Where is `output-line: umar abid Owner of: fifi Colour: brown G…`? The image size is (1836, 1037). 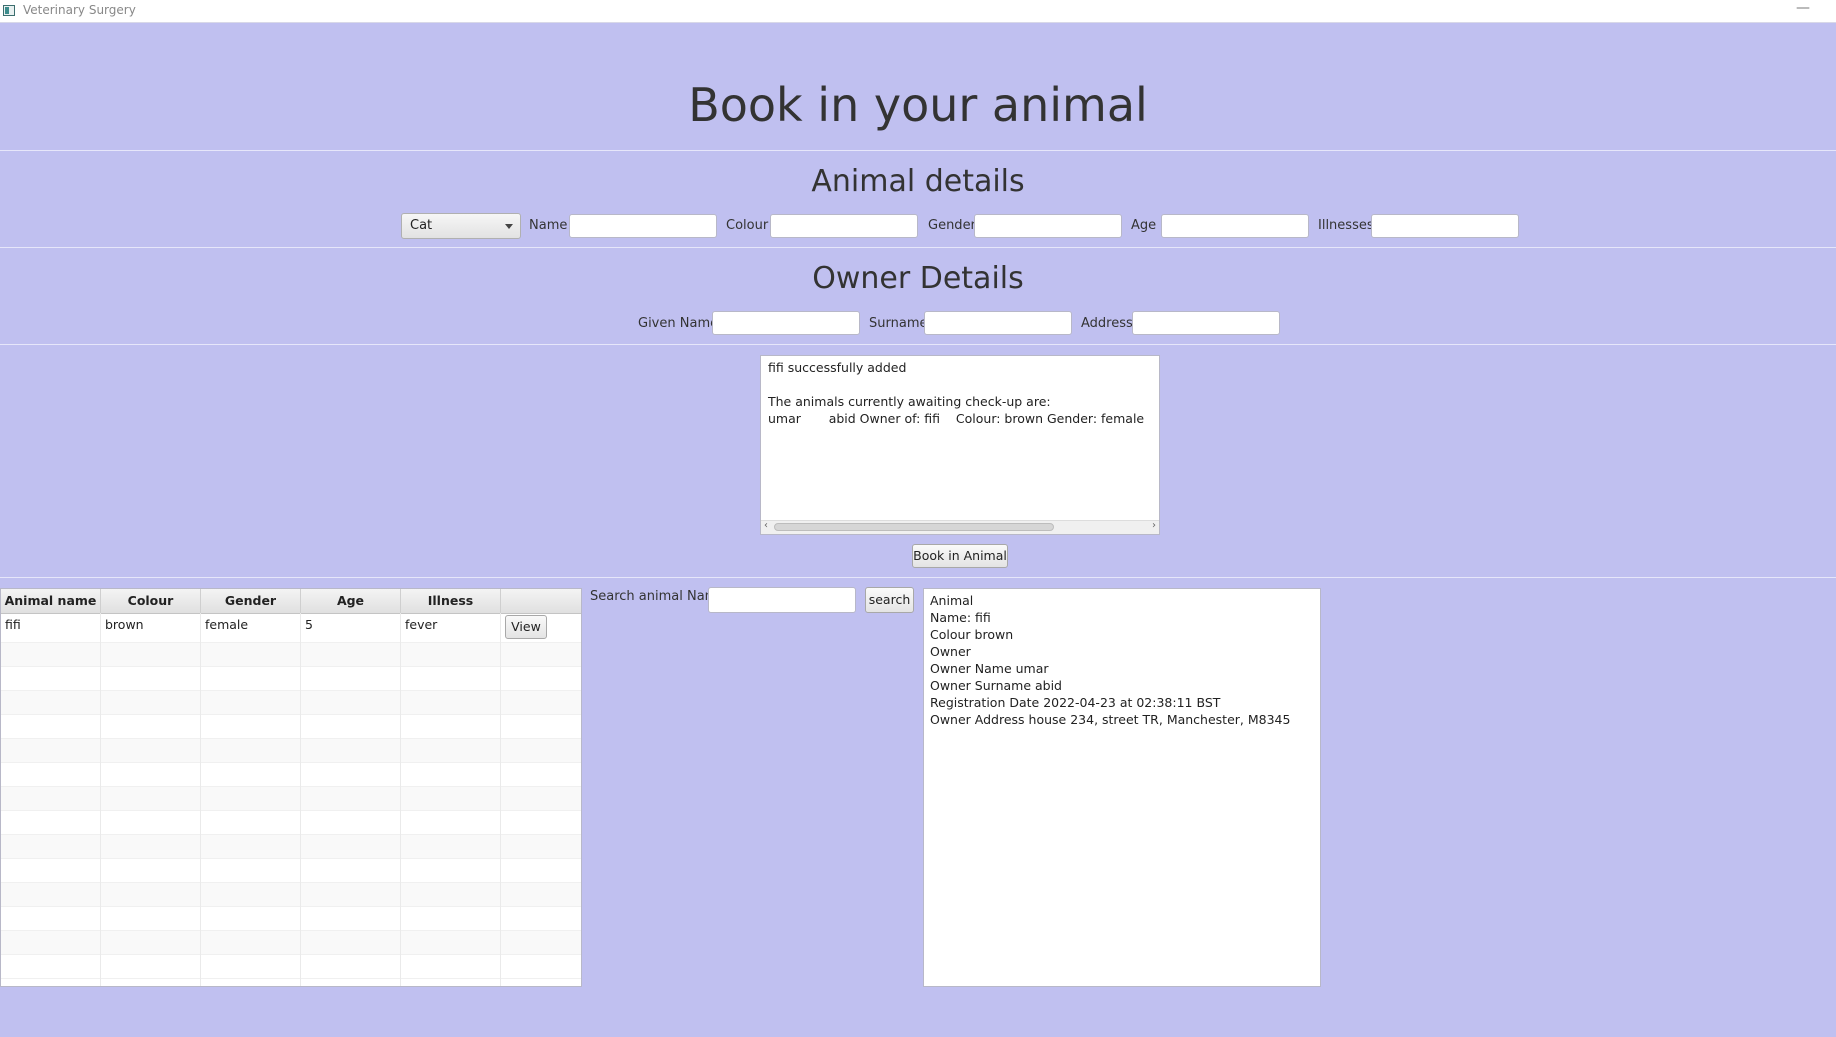
output-line: umar abid Owner of: fifi Colour: brown G… is located at coordinates (956, 418).